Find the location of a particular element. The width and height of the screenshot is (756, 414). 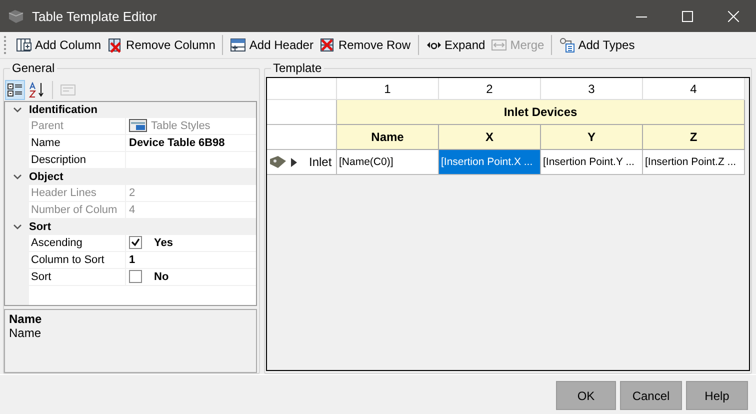

categorized-icon is located at coordinates (15, 90).